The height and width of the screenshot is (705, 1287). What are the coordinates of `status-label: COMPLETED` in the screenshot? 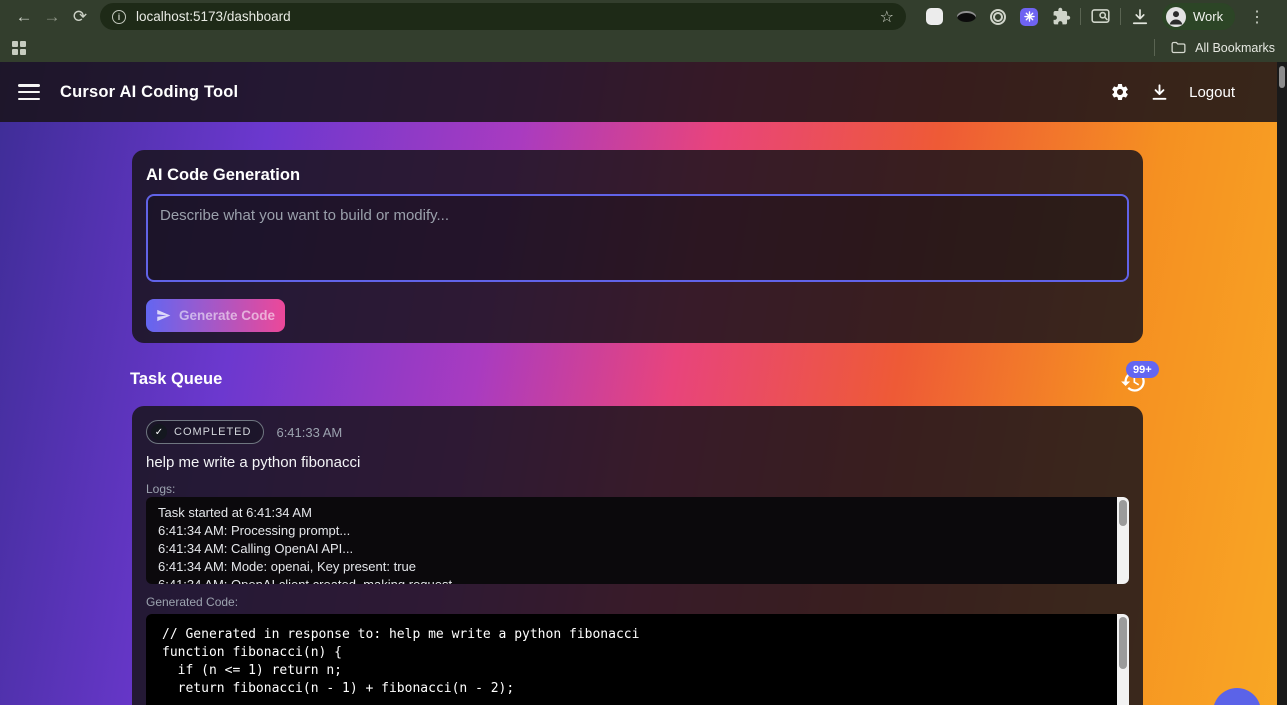 It's located at (213, 432).